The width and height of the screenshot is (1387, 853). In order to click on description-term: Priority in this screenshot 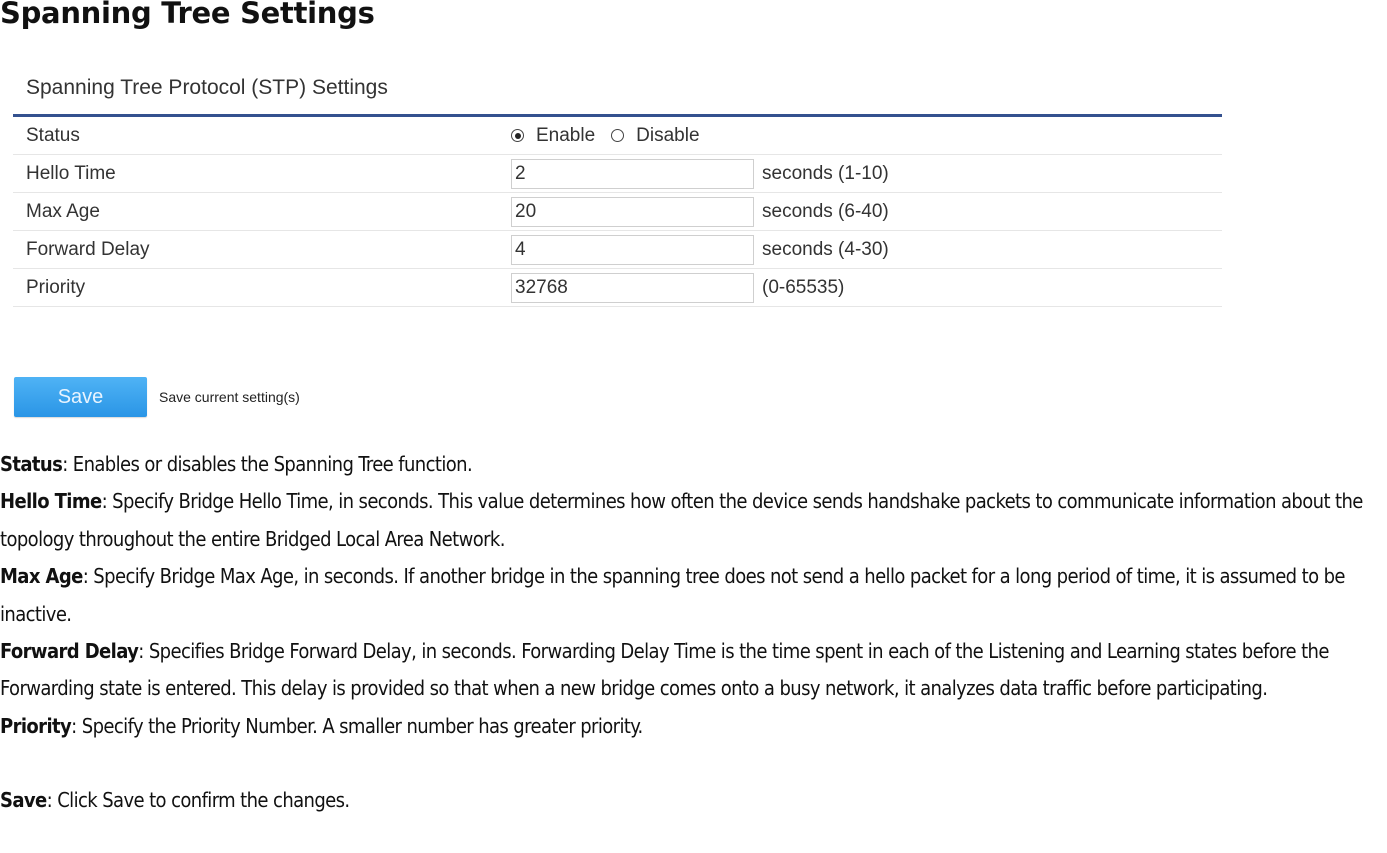, I will do `click(36, 725)`.